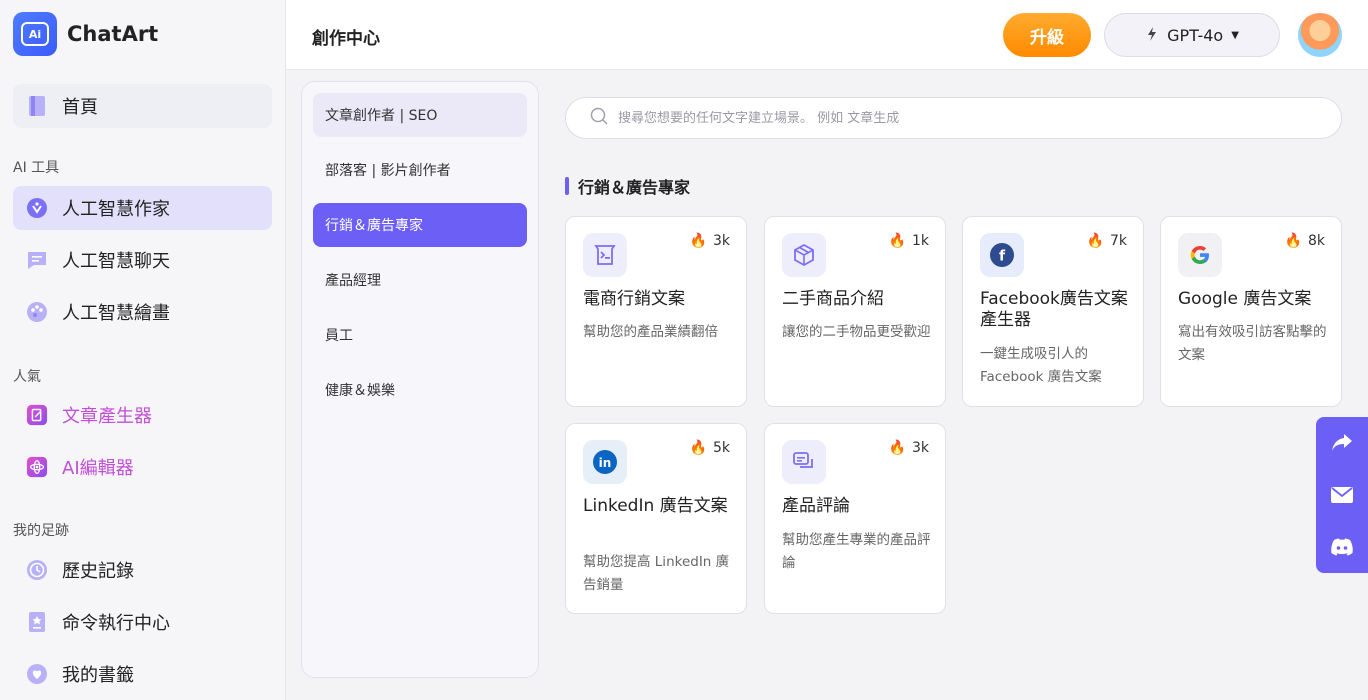  What do you see at coordinates (920, 241) in the screenshot?
I see `popularity-count: 1k` at bounding box center [920, 241].